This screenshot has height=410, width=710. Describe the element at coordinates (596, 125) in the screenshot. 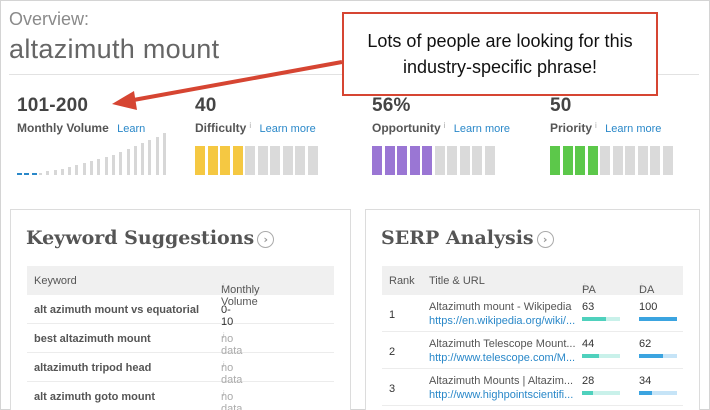

I see `priority-info-icon: i` at that location.